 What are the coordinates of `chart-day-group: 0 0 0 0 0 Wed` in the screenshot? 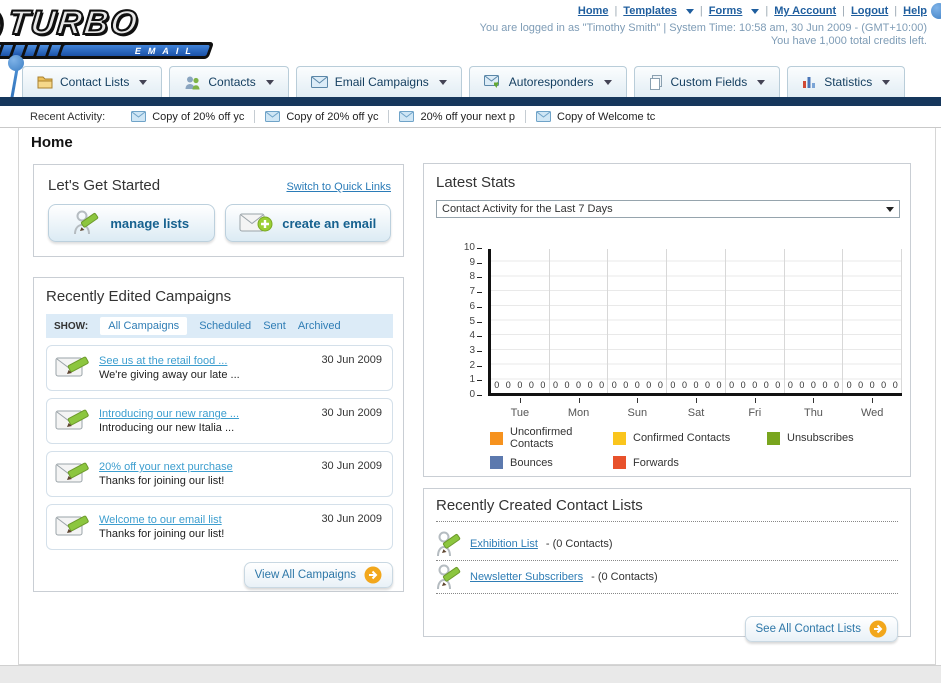 It's located at (873, 334).